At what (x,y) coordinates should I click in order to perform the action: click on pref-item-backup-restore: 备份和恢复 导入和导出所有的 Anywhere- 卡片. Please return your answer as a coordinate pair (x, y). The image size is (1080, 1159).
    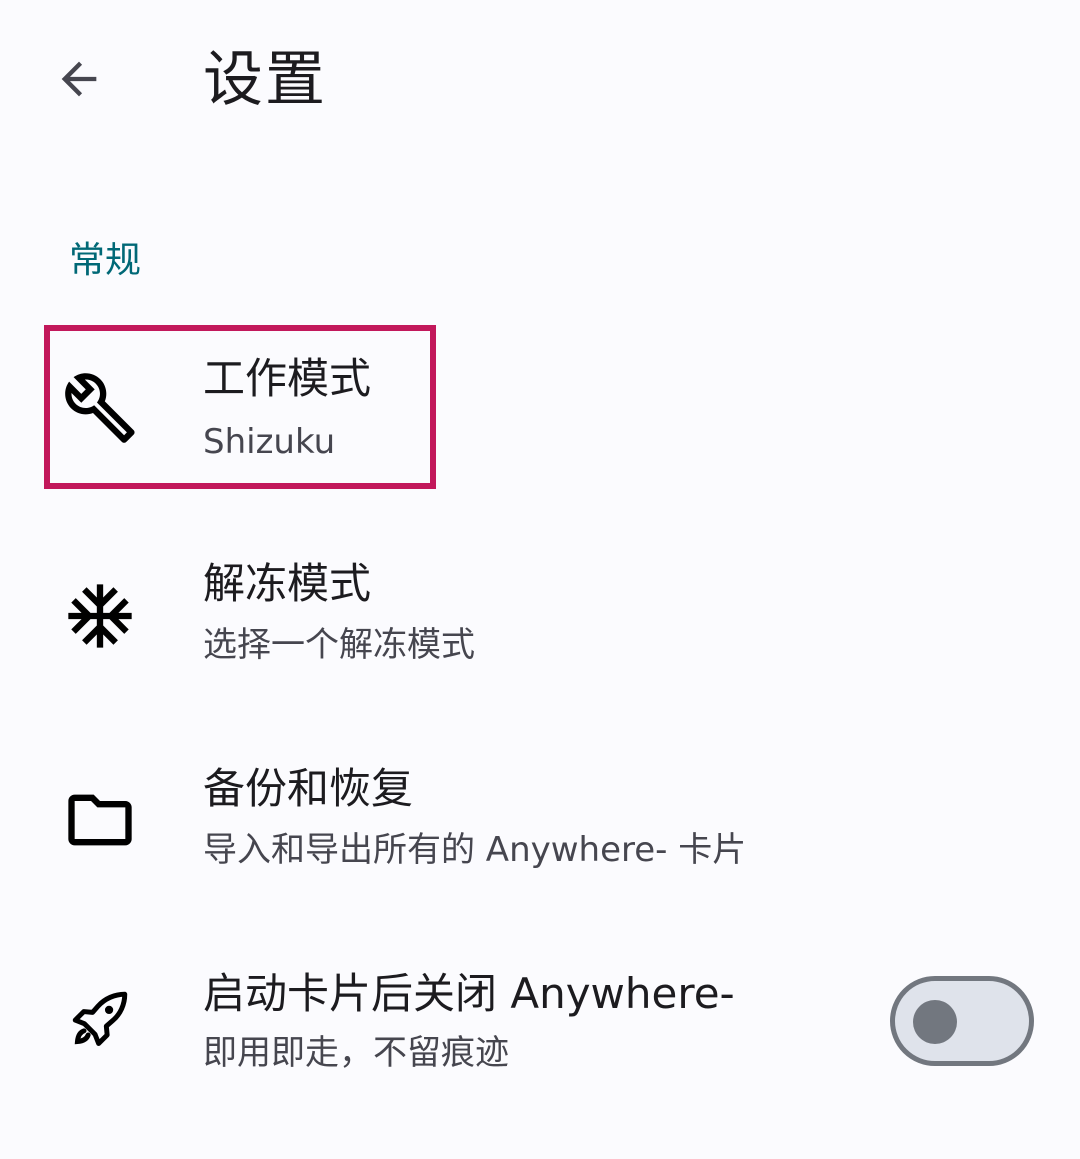
    Looking at the image, I should click on (540, 820).